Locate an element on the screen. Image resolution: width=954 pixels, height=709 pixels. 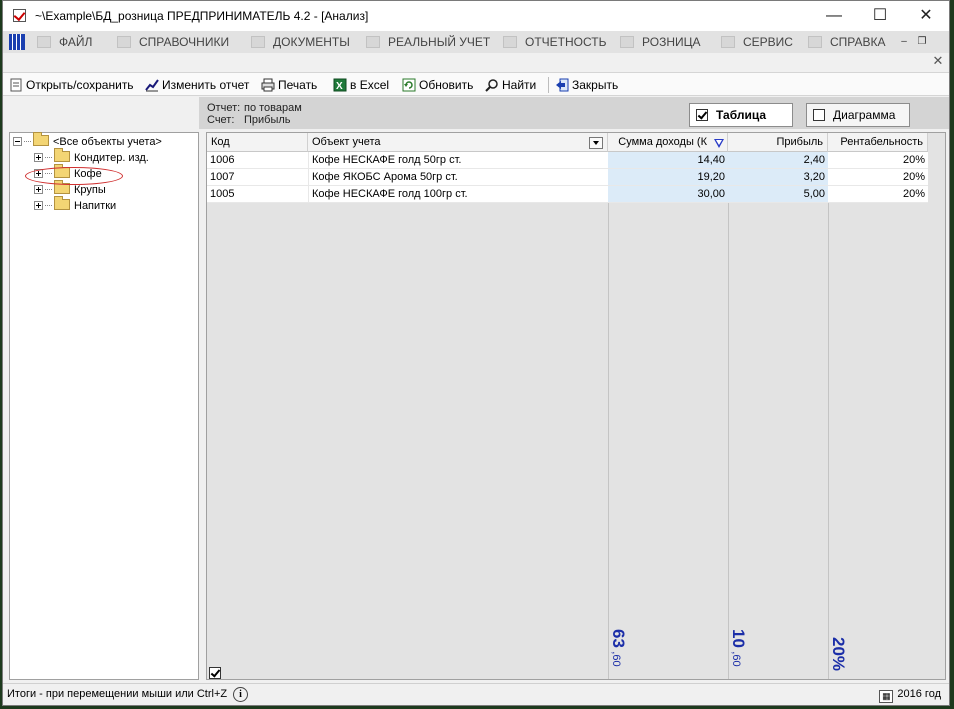
calendar-icon: ▦ is located at coordinates (886, 696).